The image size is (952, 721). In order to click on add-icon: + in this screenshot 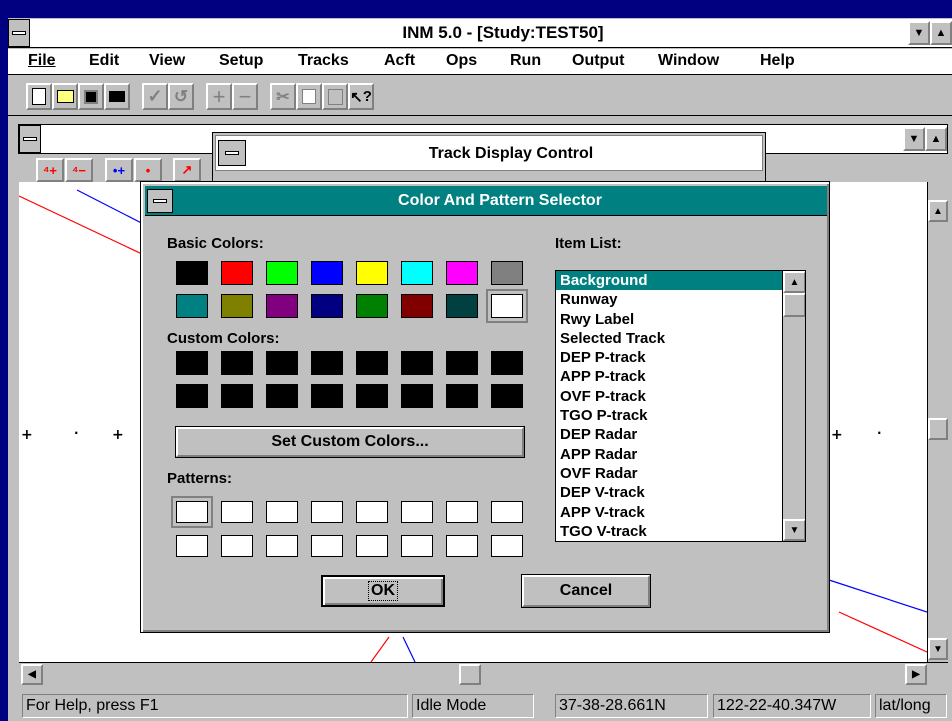, I will do `click(219, 96)`.